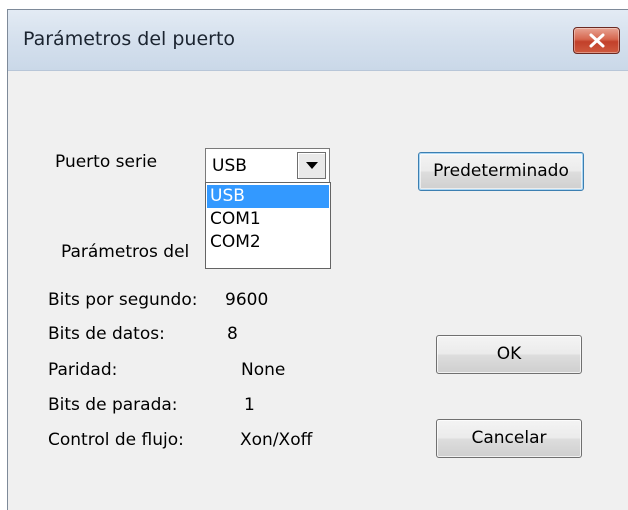 This screenshot has width=628, height=510. I want to click on port-option-usb: USB, so click(268, 196).